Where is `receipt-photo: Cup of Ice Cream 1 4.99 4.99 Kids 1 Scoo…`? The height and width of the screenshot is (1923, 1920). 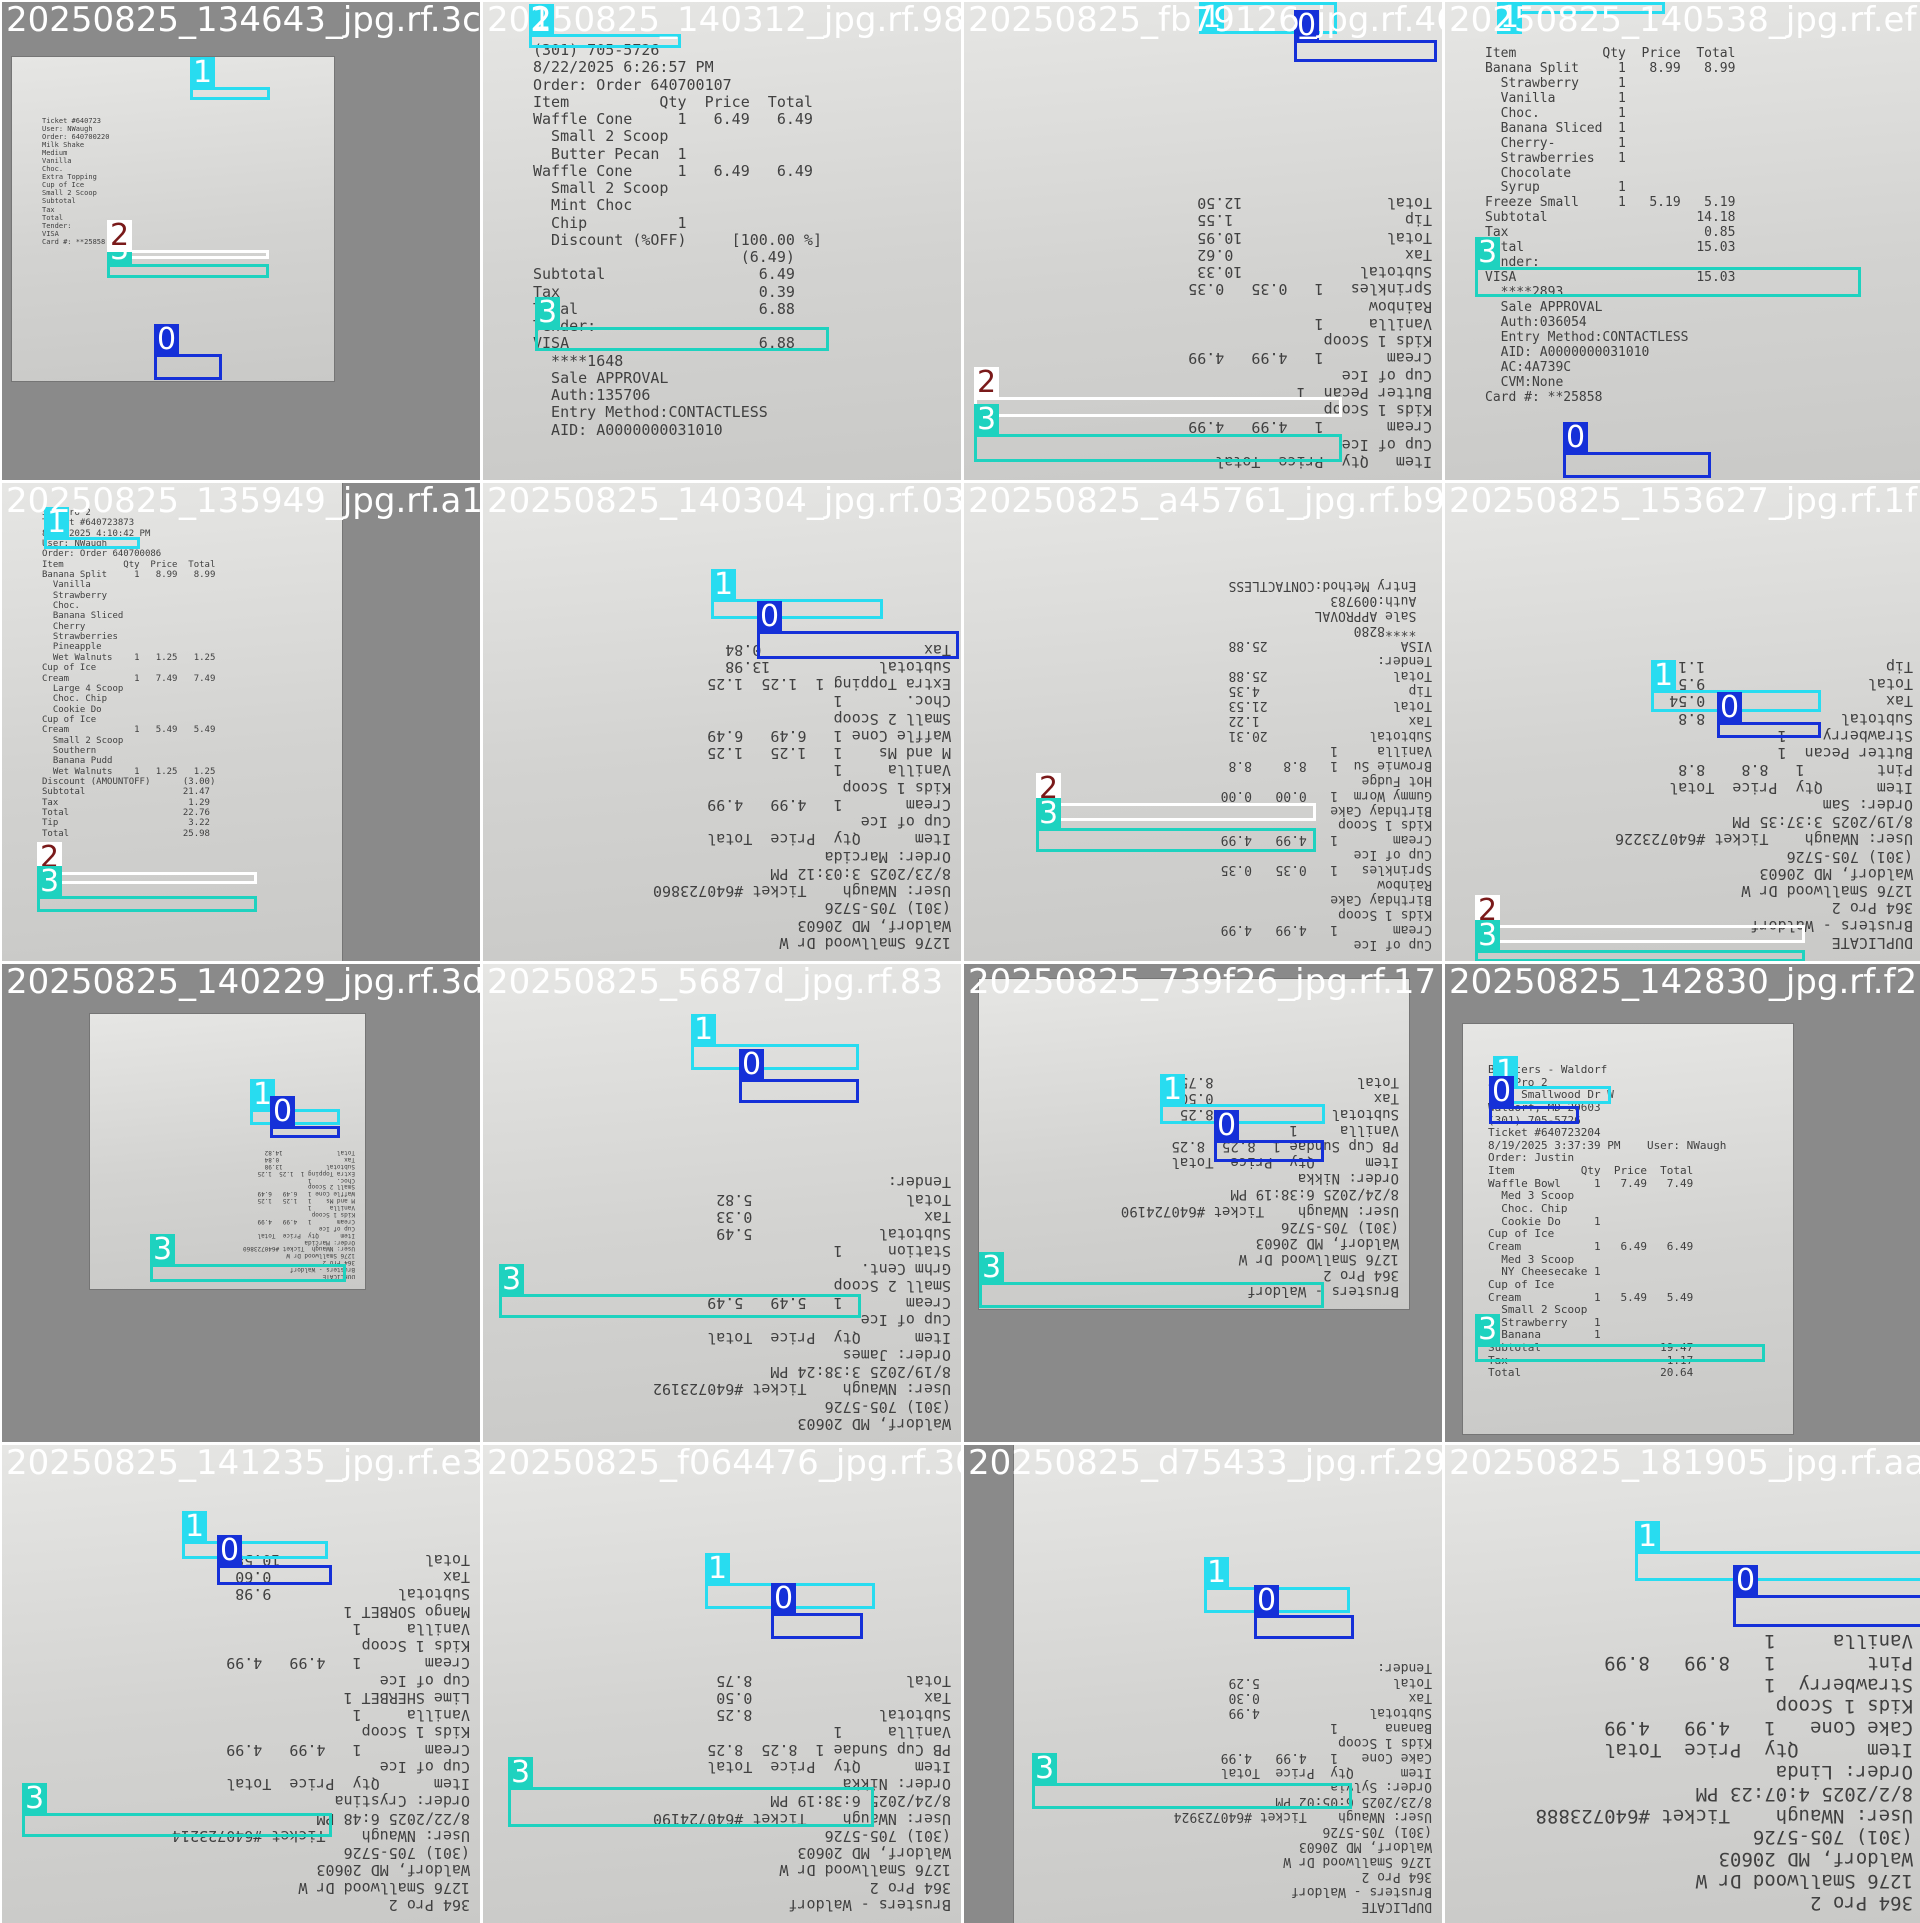 receipt-photo: Cup of Ice Cream 1 4.99 4.99 Kids 1 Scoo… is located at coordinates (1203, 722).